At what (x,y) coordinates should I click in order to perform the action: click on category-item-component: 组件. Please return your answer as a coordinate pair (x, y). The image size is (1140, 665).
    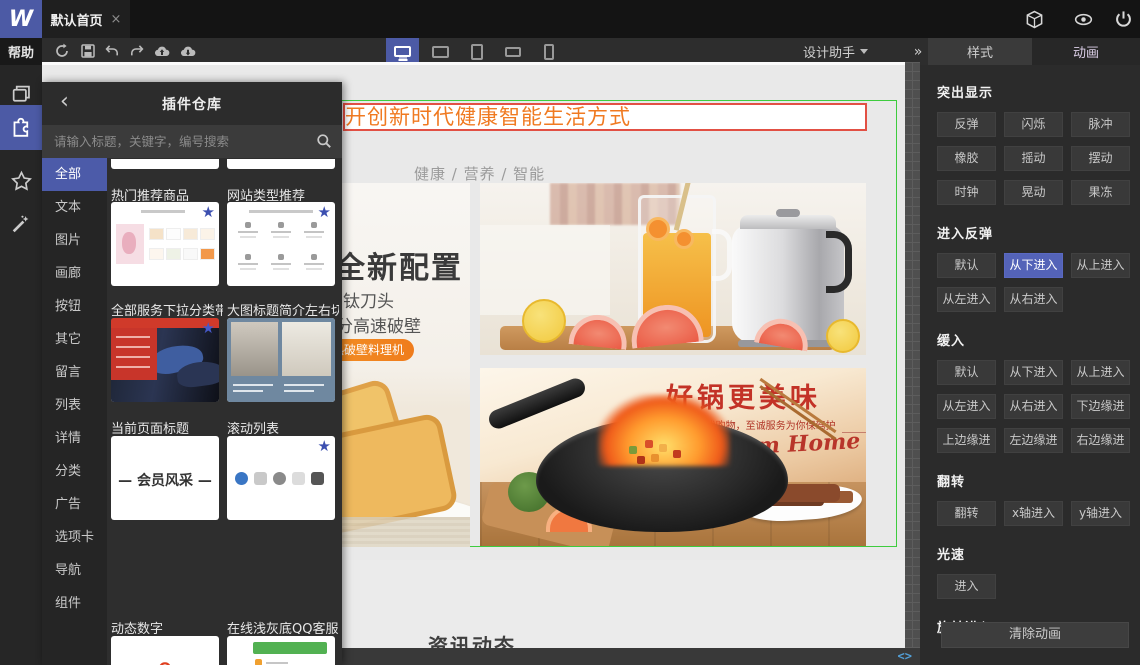
    Looking at the image, I should click on (74, 603).